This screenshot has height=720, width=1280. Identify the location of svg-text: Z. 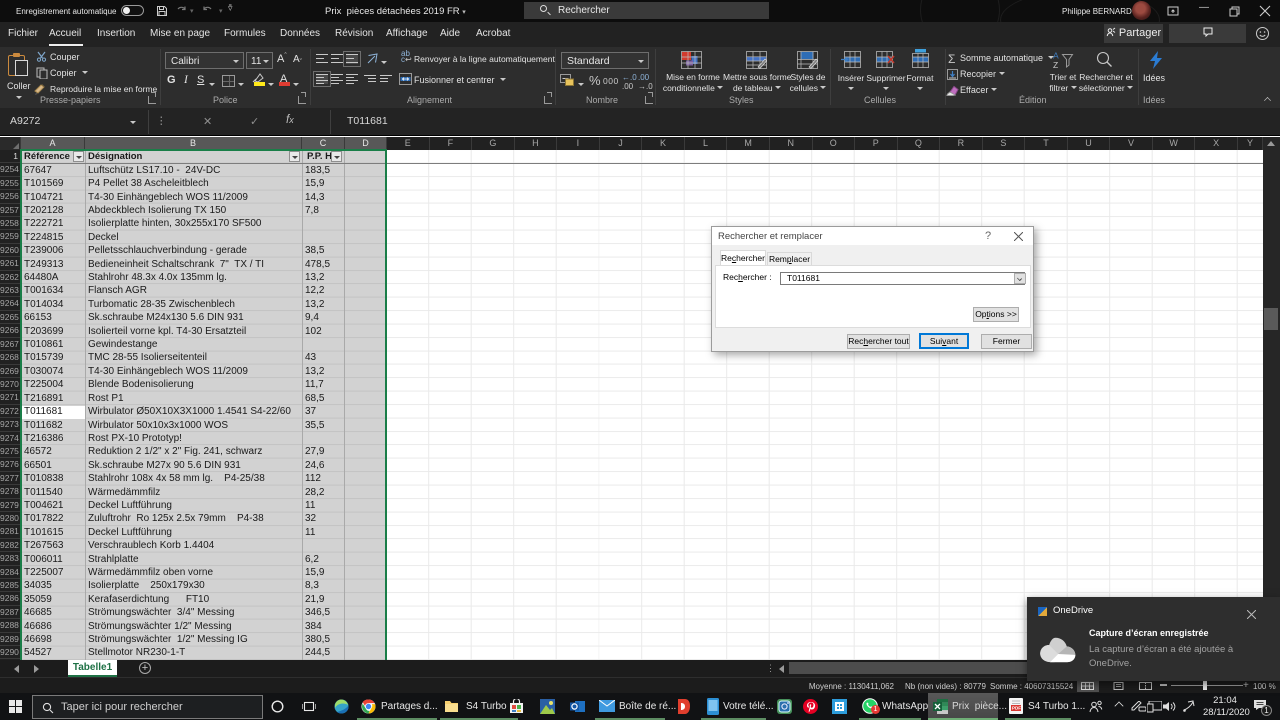
(1055, 64).